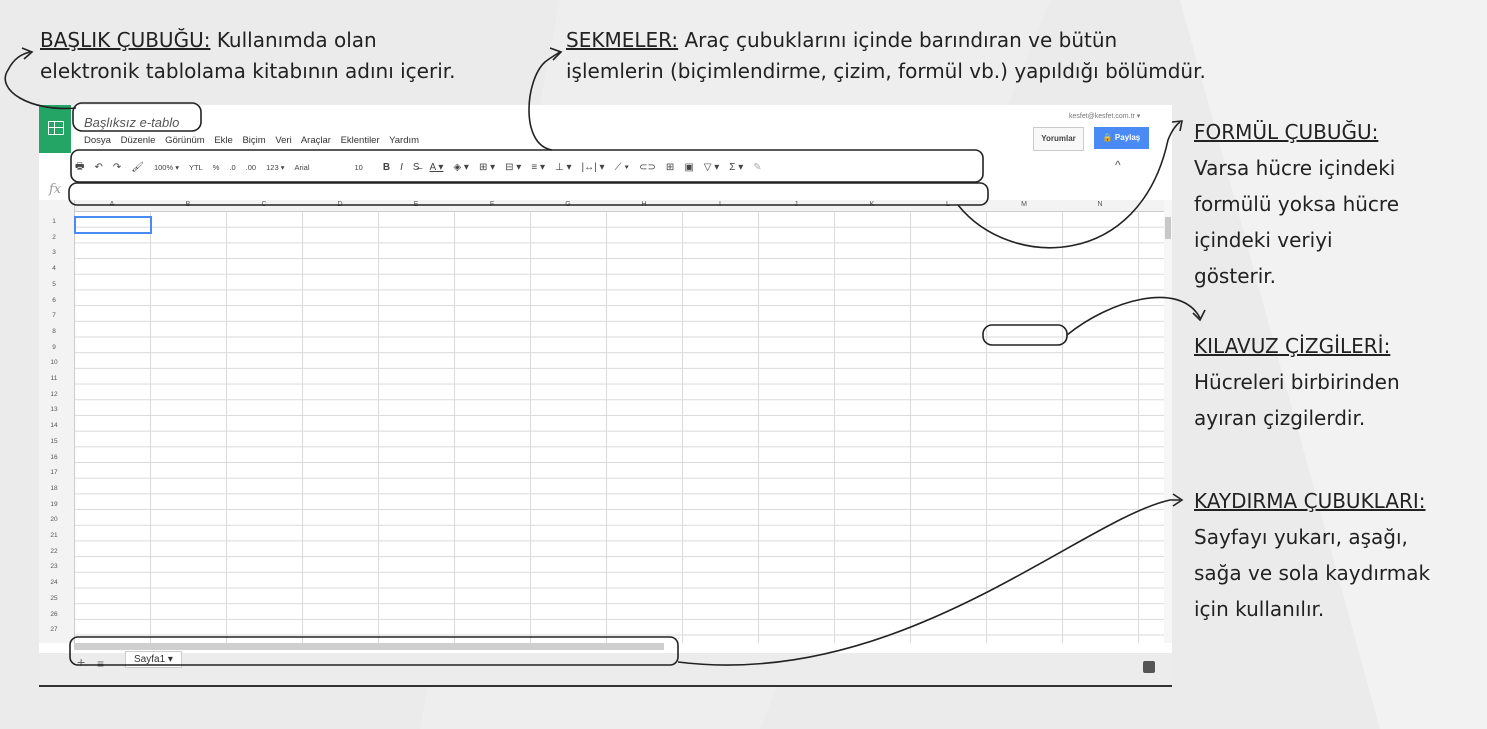 The image size is (1487, 729). I want to click on link-icon: ⊂⊃, so click(647, 167).